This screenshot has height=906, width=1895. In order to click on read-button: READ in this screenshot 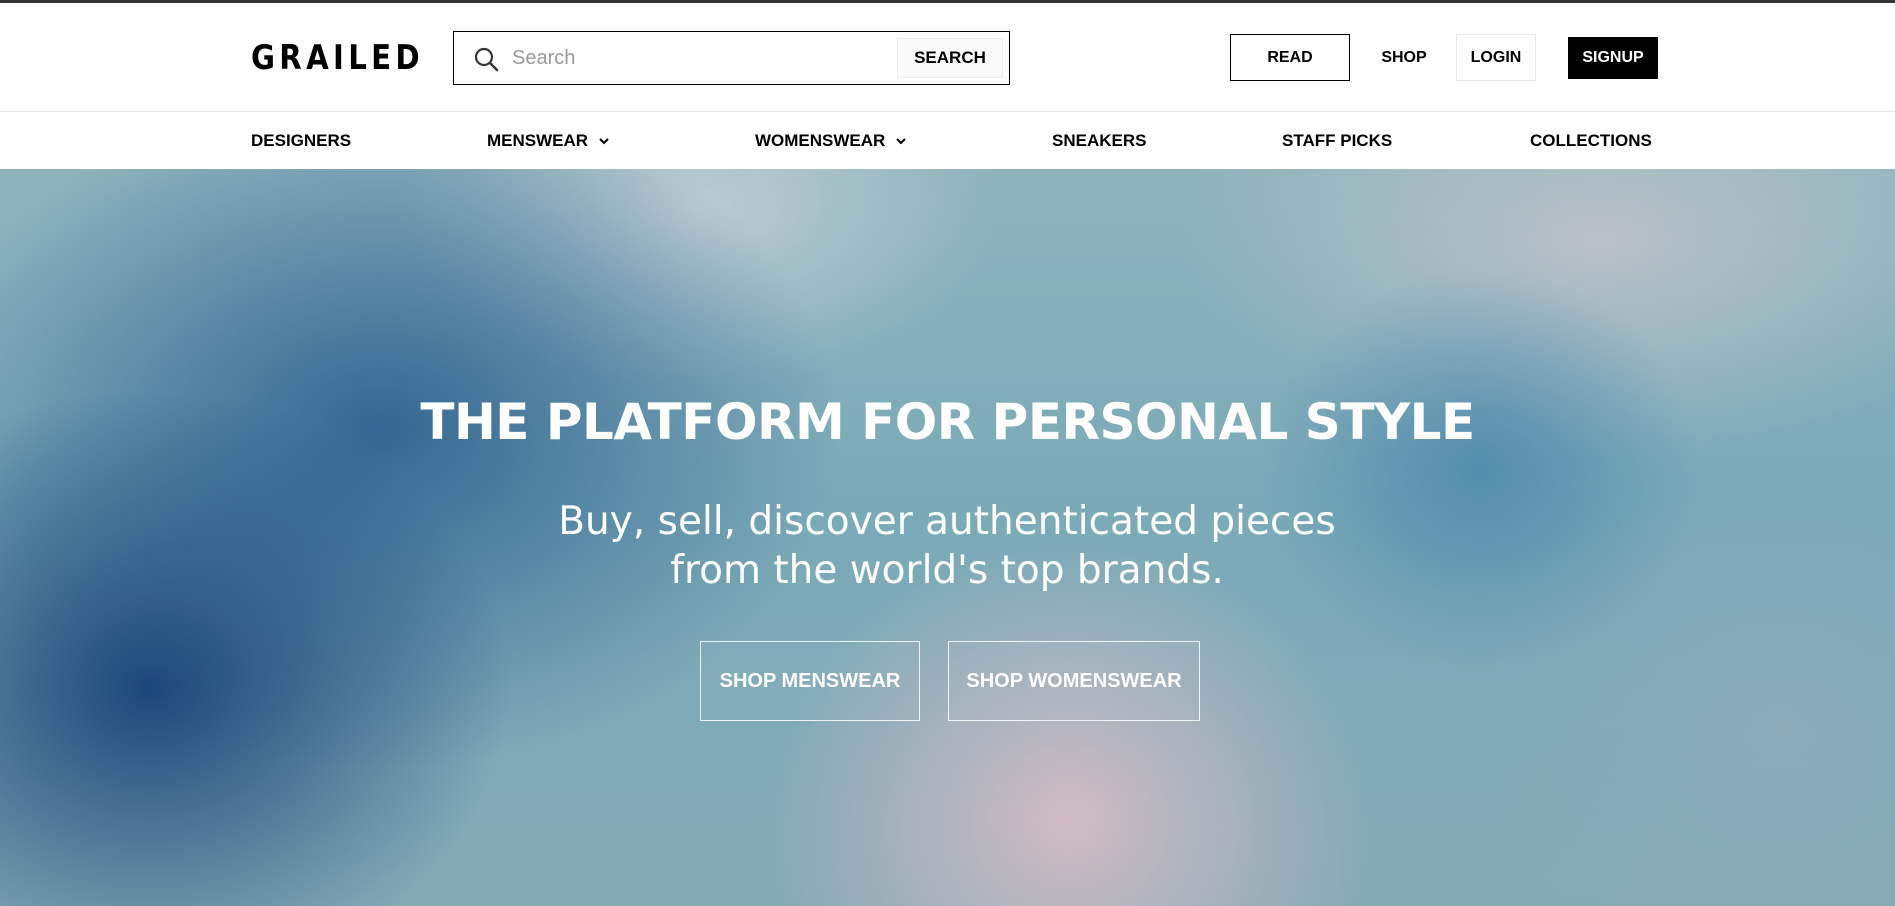, I will do `click(1290, 57)`.